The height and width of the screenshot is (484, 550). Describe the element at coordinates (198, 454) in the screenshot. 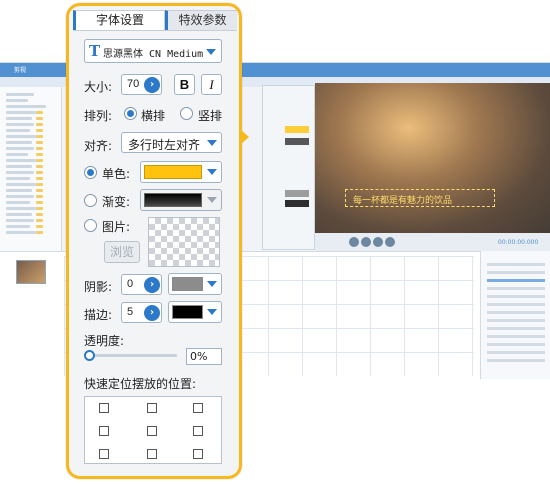

I see `position-bottom-right` at that location.